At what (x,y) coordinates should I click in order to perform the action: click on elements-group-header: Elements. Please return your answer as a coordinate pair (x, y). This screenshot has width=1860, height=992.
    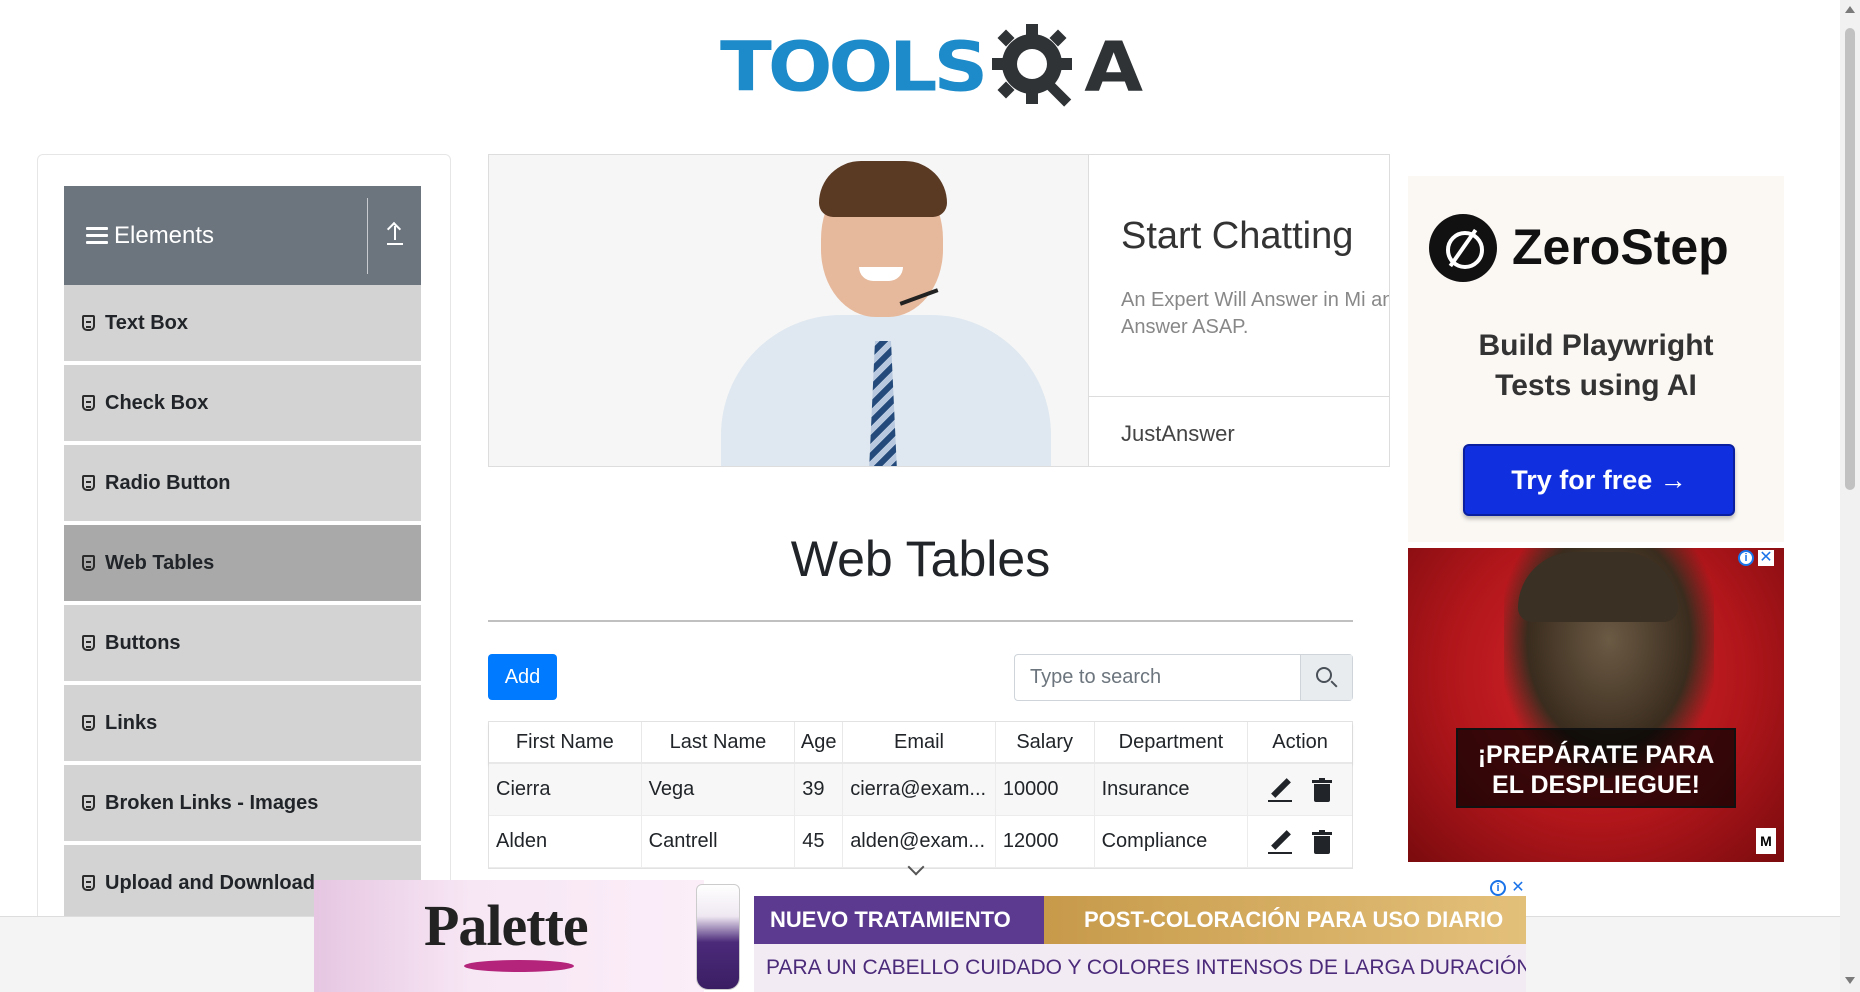
    Looking at the image, I should click on (242, 235).